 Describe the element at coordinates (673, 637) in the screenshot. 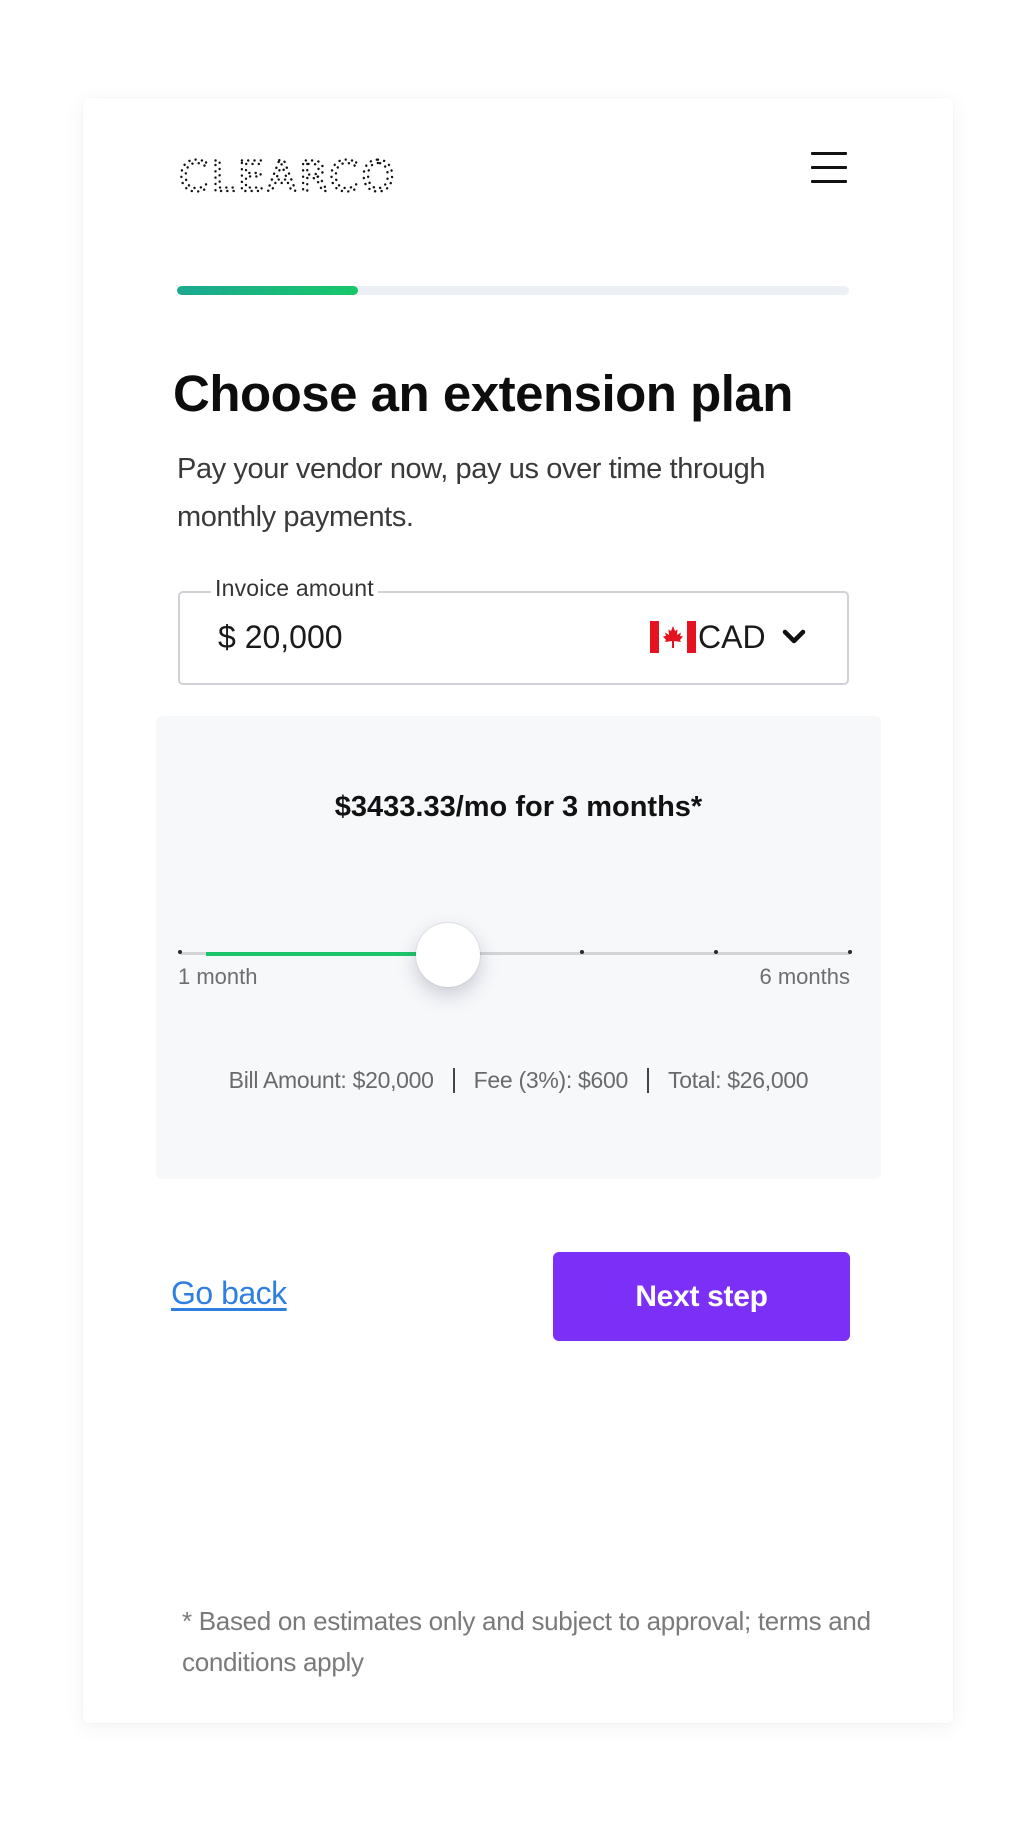

I see `canada-flag-icon` at that location.